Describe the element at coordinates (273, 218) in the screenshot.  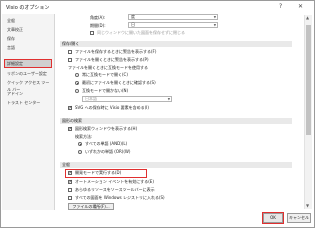
I see `ok-button: OK` at that location.